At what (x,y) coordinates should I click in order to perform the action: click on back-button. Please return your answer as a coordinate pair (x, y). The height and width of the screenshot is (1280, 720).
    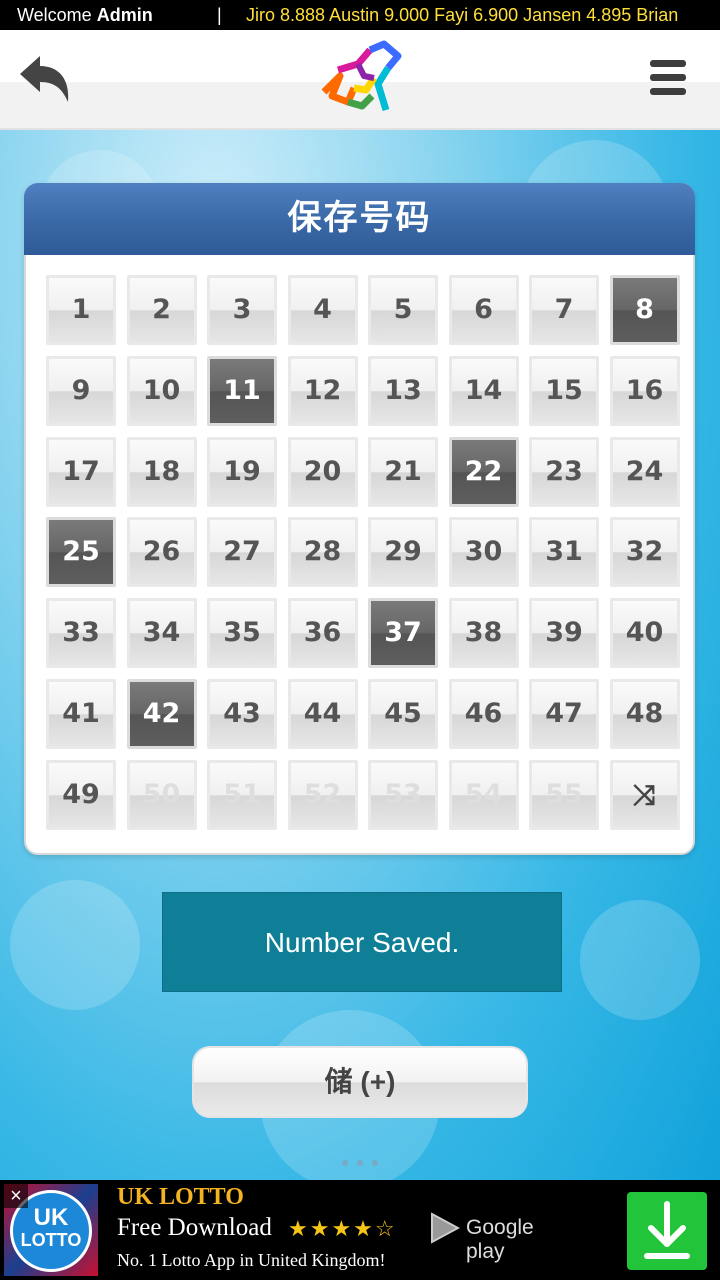
    Looking at the image, I should click on (45, 79).